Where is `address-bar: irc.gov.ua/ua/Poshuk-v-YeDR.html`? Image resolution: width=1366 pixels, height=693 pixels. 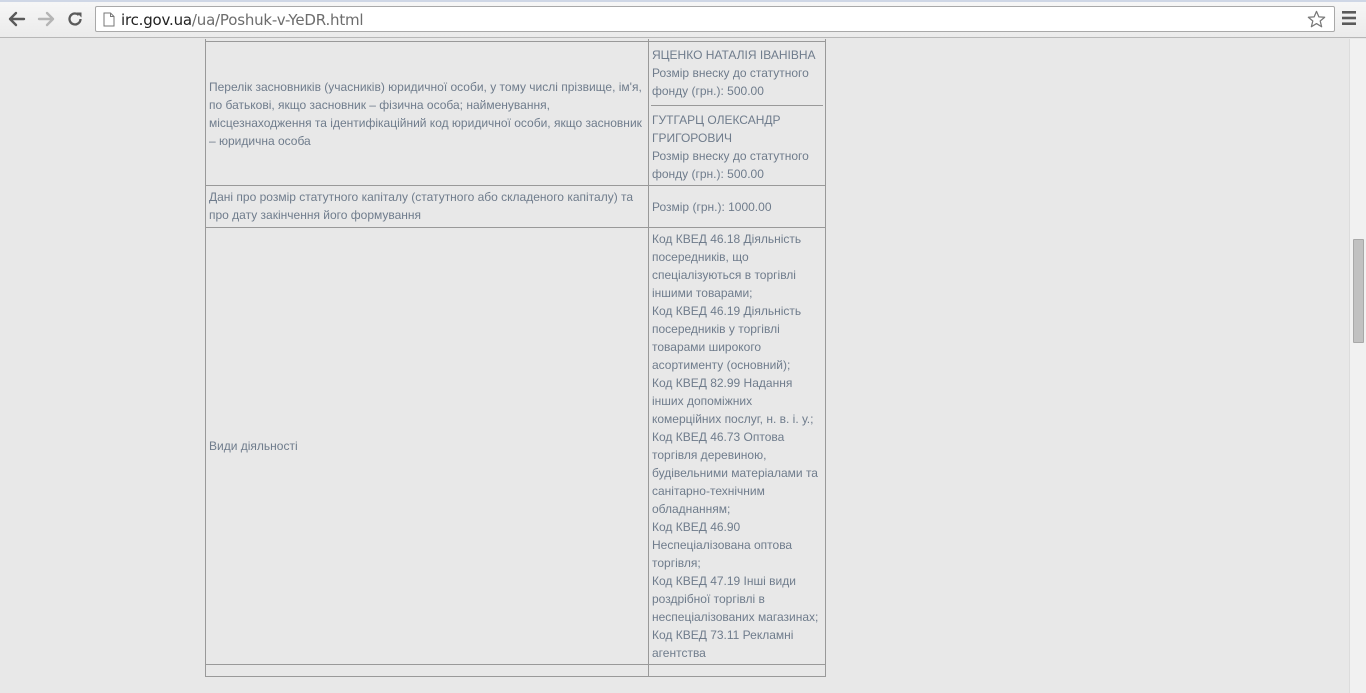 address-bar: irc.gov.ua/ua/Poshuk-v-YeDR.html is located at coordinates (715, 19).